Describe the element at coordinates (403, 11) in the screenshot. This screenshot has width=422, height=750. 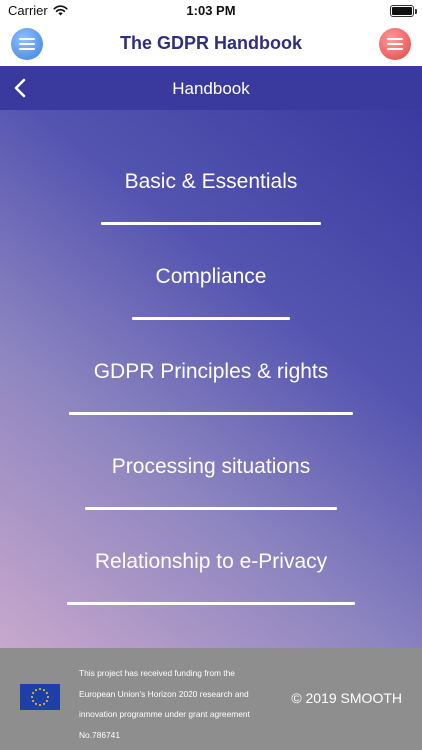
I see `battery-icon` at that location.